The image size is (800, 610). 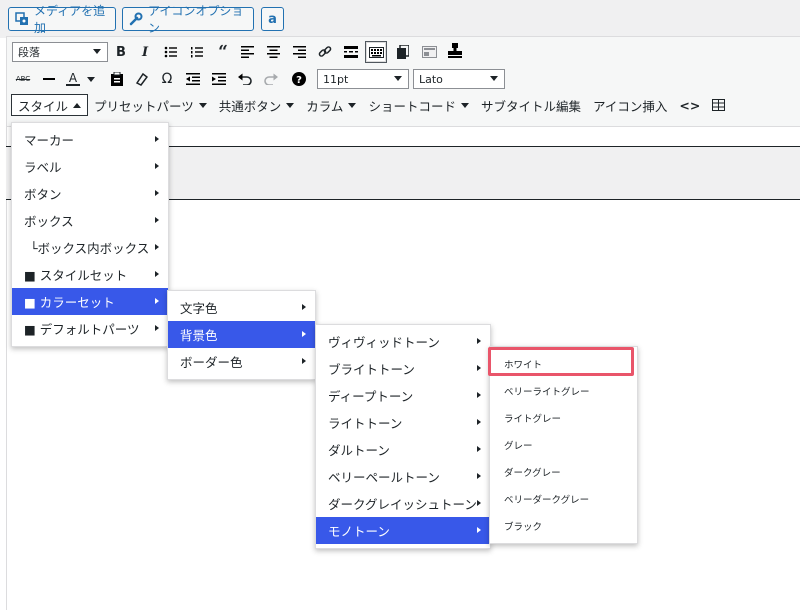 I want to click on outdent-button, so click(x=193, y=79).